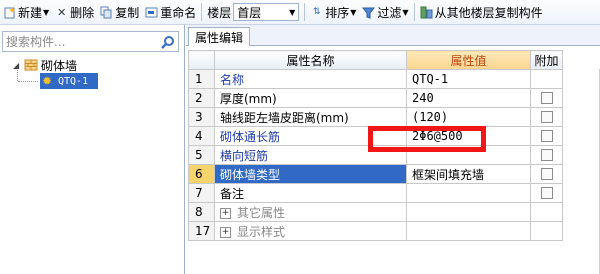 The width and height of the screenshot is (600, 274). I want to click on row-number: 2, so click(201, 98).